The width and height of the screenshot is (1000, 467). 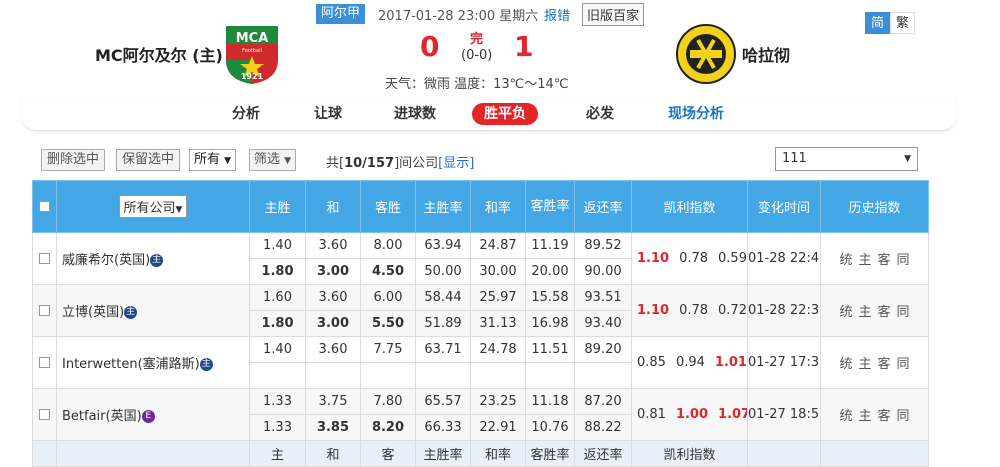 What do you see at coordinates (480, 453) in the screenshot?
I see `table-footer-row: 主和客主胜率 和率 客胜率 返还率 凯利指数` at bounding box center [480, 453].